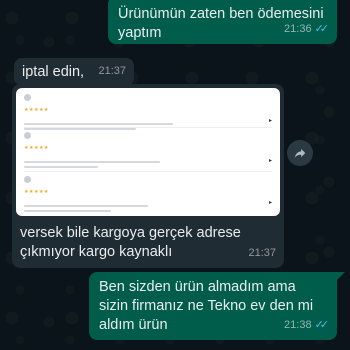 The image size is (350, 350). I want to click on message-time: 21:38, so click(298, 325).